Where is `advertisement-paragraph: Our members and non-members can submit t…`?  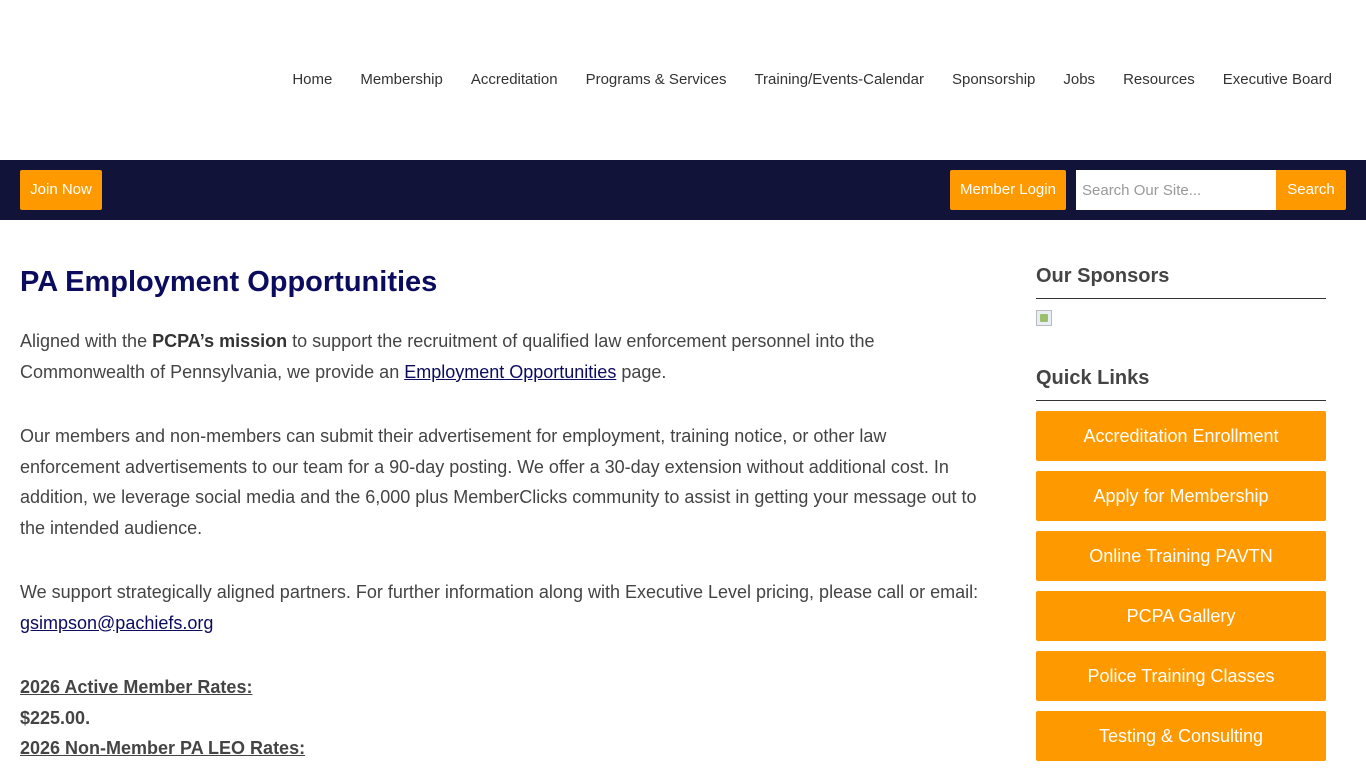 advertisement-paragraph: Our members and non-members can submit t… is located at coordinates (498, 482).